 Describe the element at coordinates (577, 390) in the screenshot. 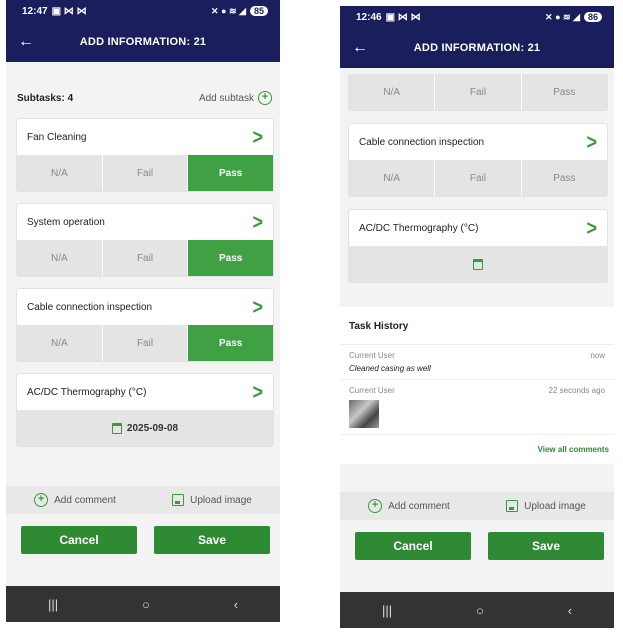

I see `entry-time: 22 seconds ago` at that location.